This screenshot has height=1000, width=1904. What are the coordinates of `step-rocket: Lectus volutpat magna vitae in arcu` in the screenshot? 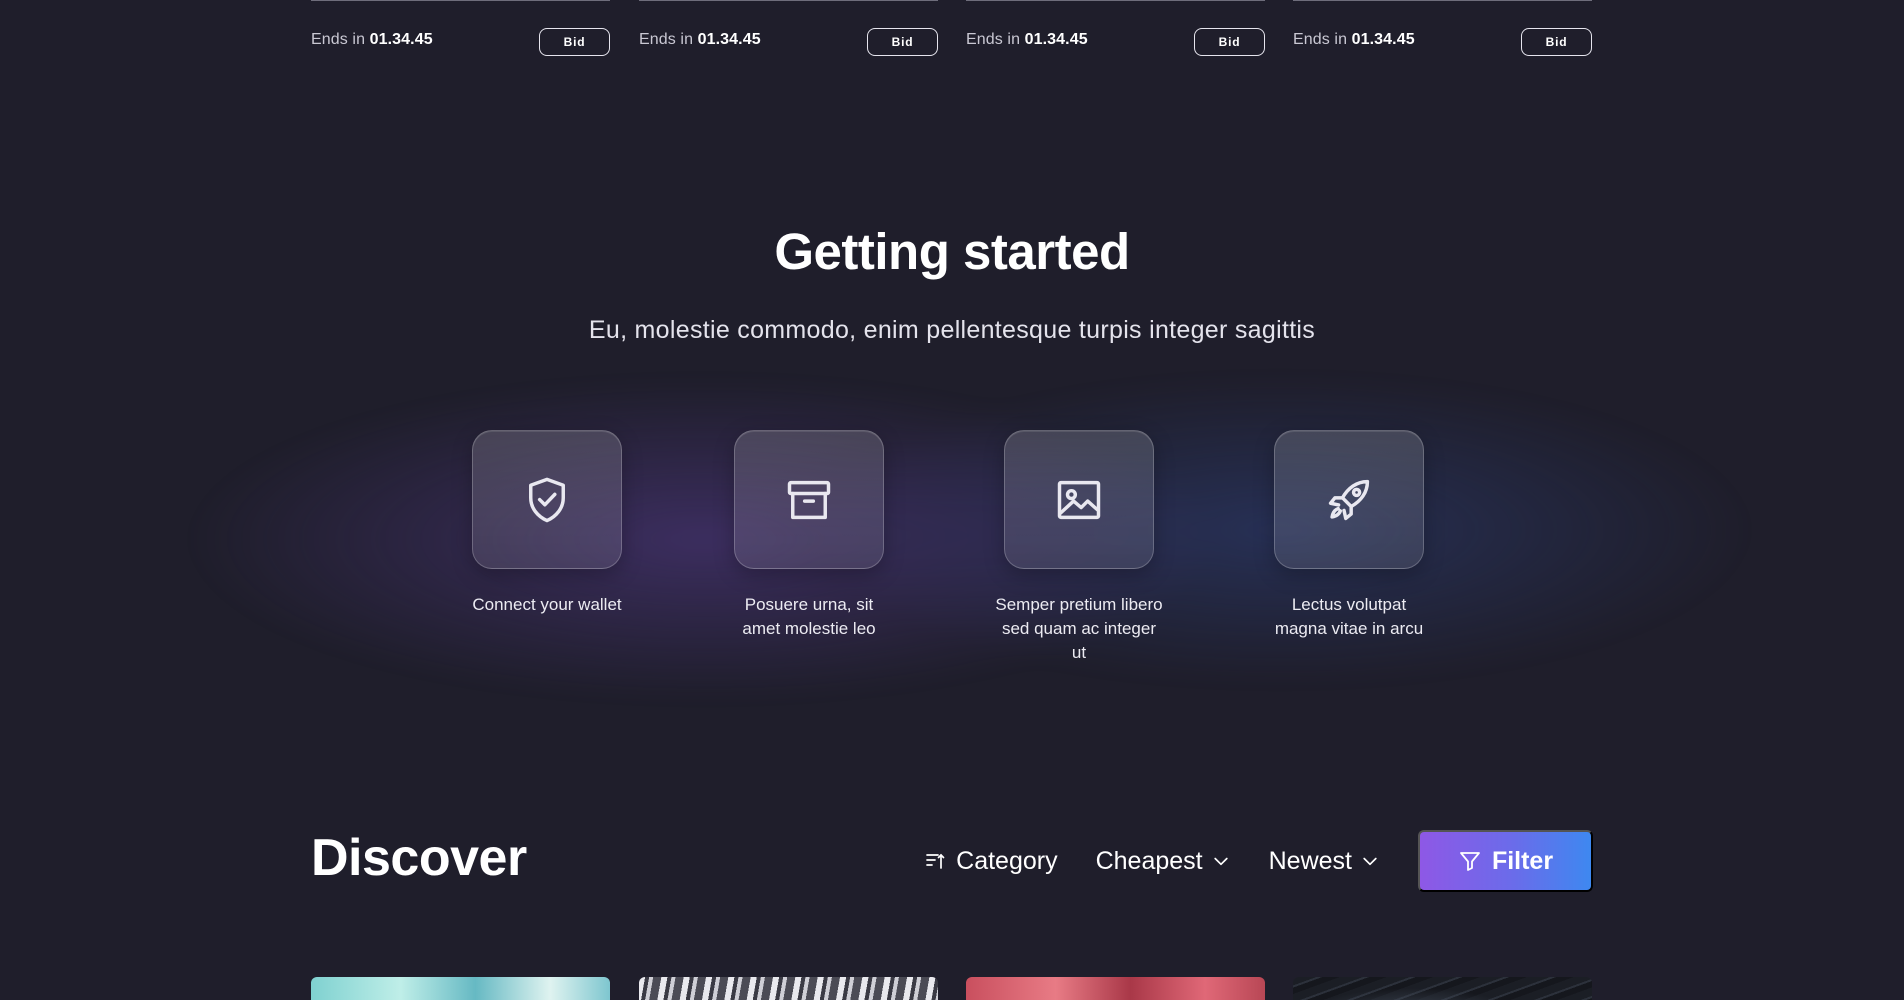 It's located at (1349, 535).